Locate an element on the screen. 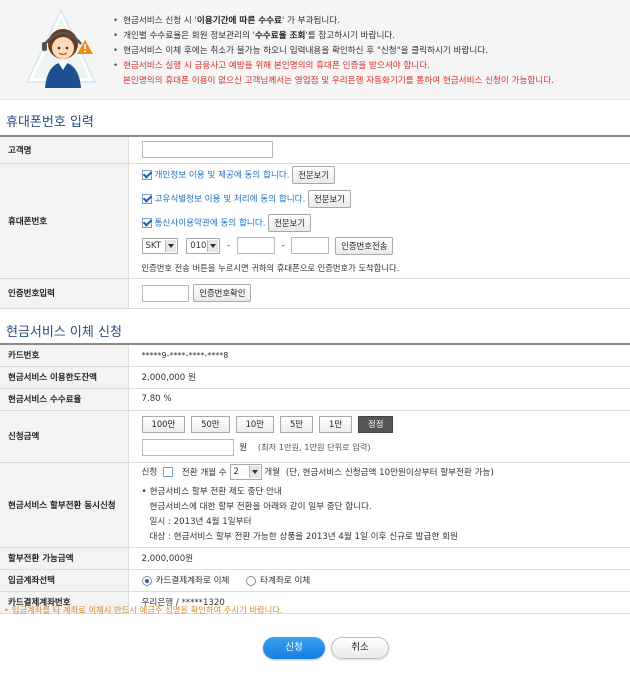  agree-privacy-checkbox is located at coordinates (146, 174).